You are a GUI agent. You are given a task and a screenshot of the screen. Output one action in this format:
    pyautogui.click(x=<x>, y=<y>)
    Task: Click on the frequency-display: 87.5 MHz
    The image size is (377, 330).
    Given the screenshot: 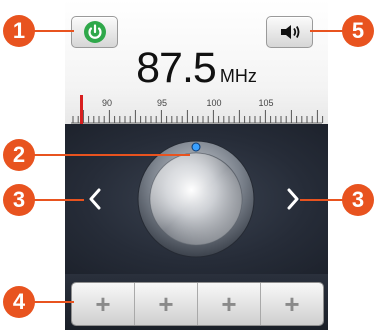 What is the action you would take?
    pyautogui.click(x=196, y=68)
    